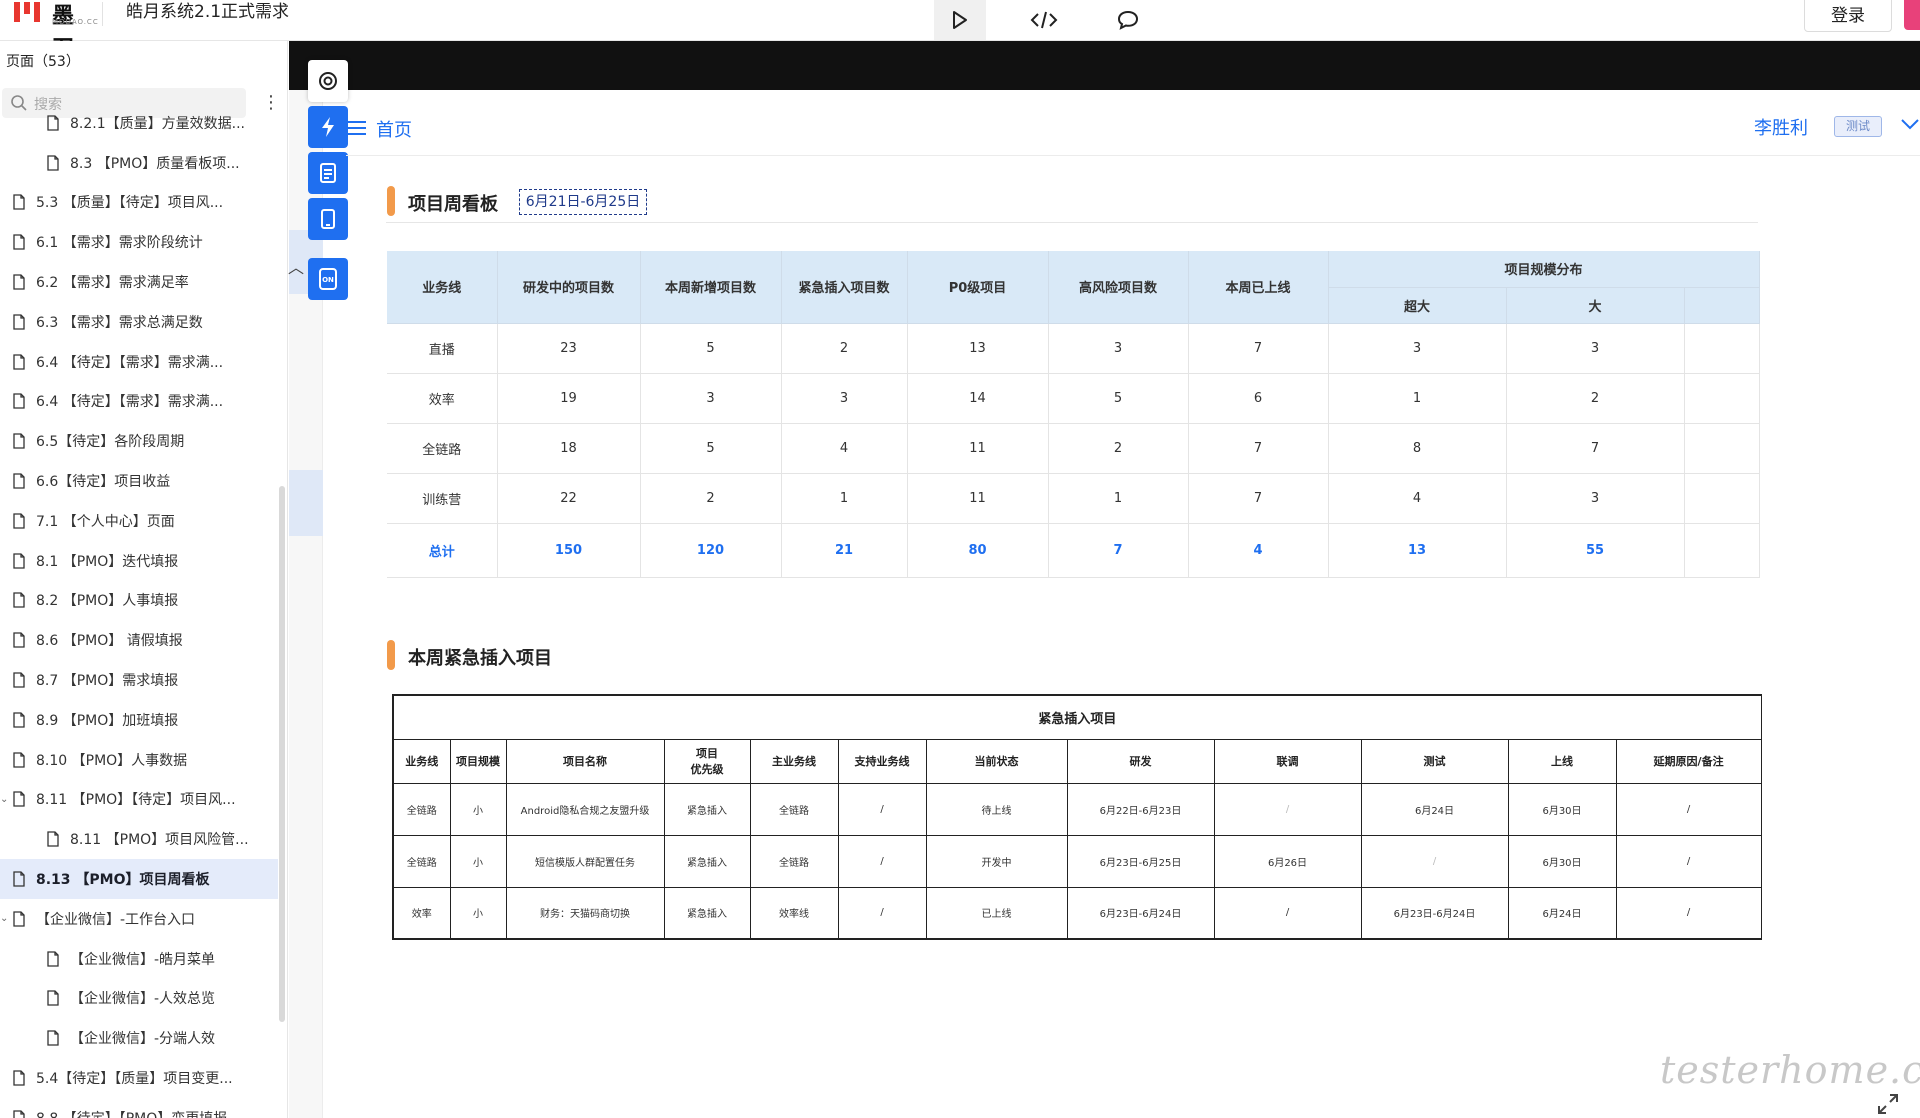 The height and width of the screenshot is (1118, 1920). I want to click on summary-cell: 13, so click(1417, 550).